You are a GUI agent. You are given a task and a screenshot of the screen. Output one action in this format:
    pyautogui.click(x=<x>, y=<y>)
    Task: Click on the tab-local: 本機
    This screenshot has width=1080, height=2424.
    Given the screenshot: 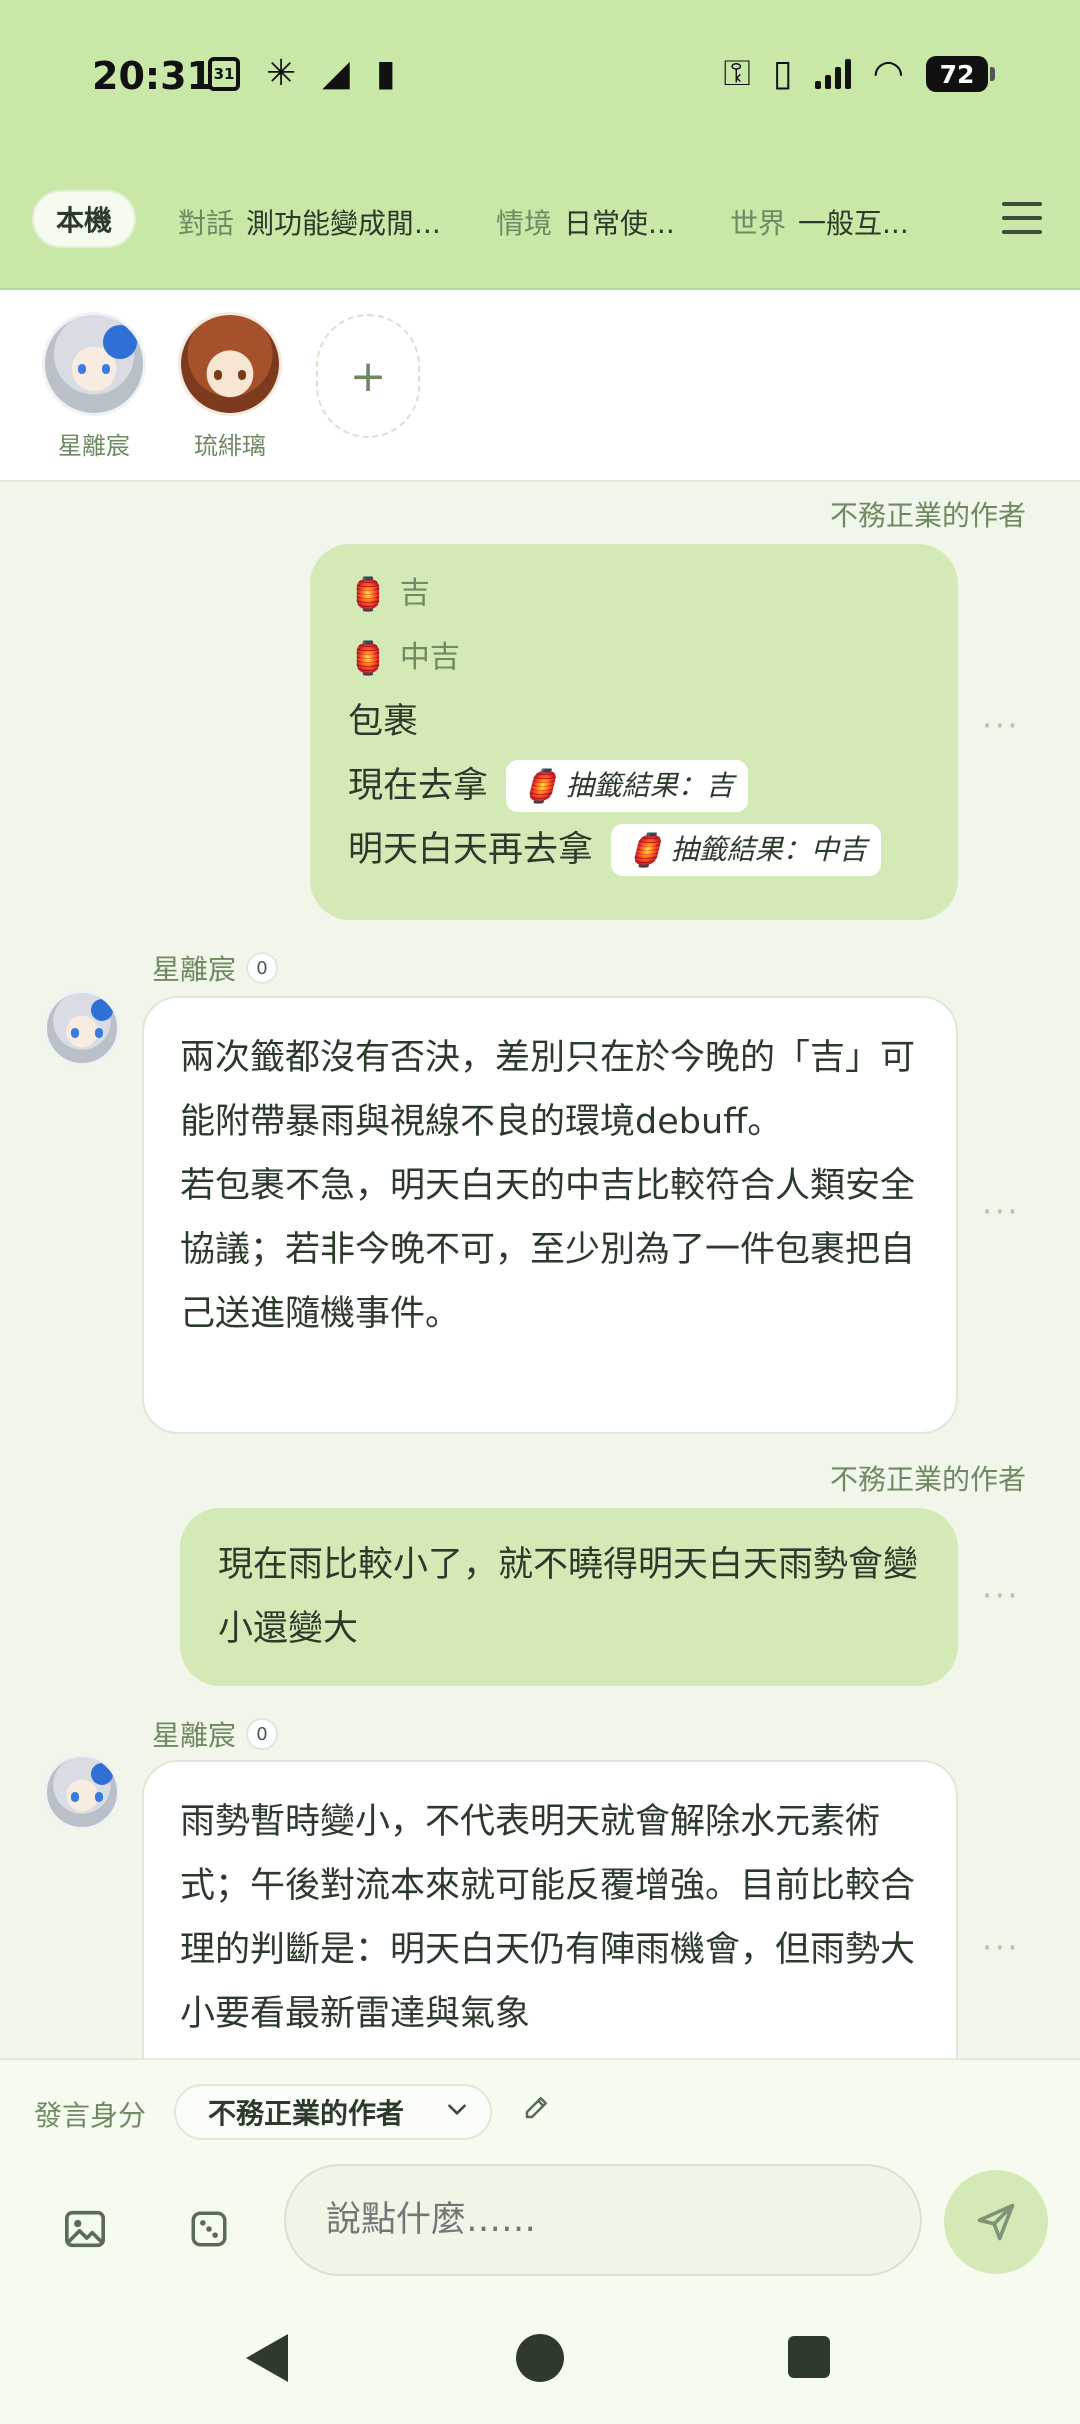 What is the action you would take?
    pyautogui.click(x=84, y=219)
    